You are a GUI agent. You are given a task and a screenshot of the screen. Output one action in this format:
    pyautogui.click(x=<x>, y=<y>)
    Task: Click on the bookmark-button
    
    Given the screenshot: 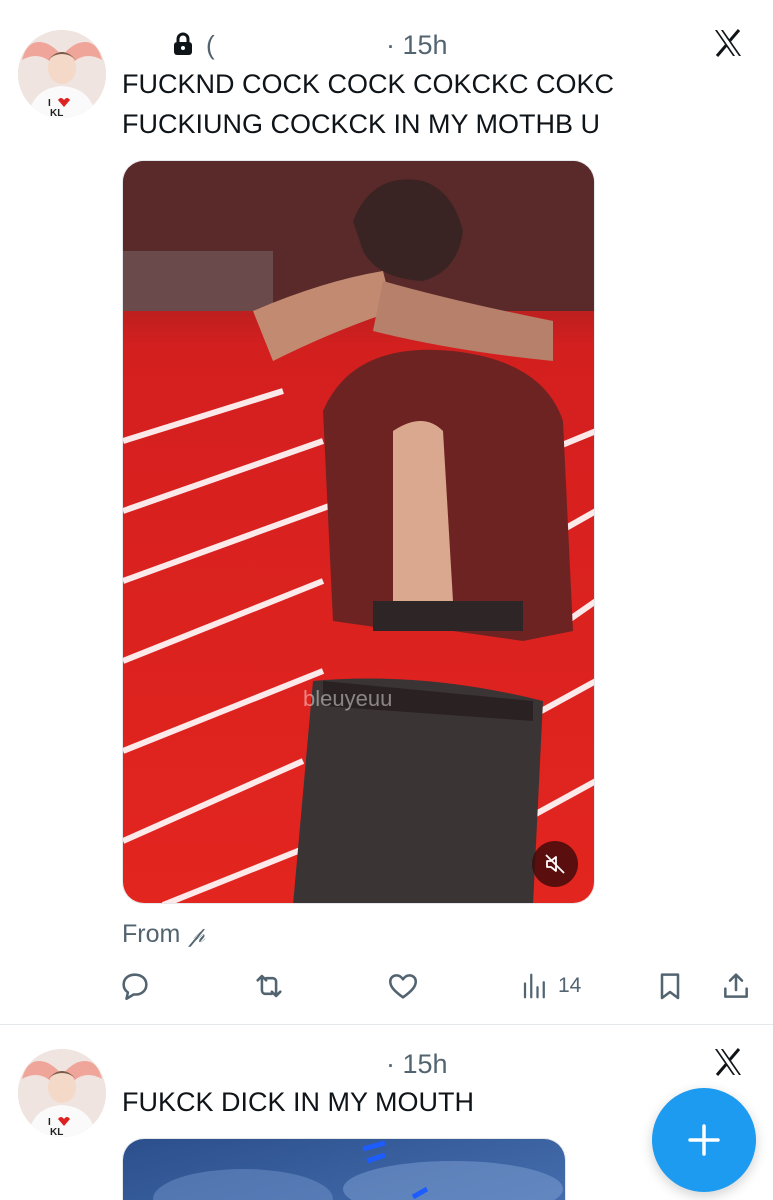 What is the action you would take?
    pyautogui.click(x=670, y=986)
    